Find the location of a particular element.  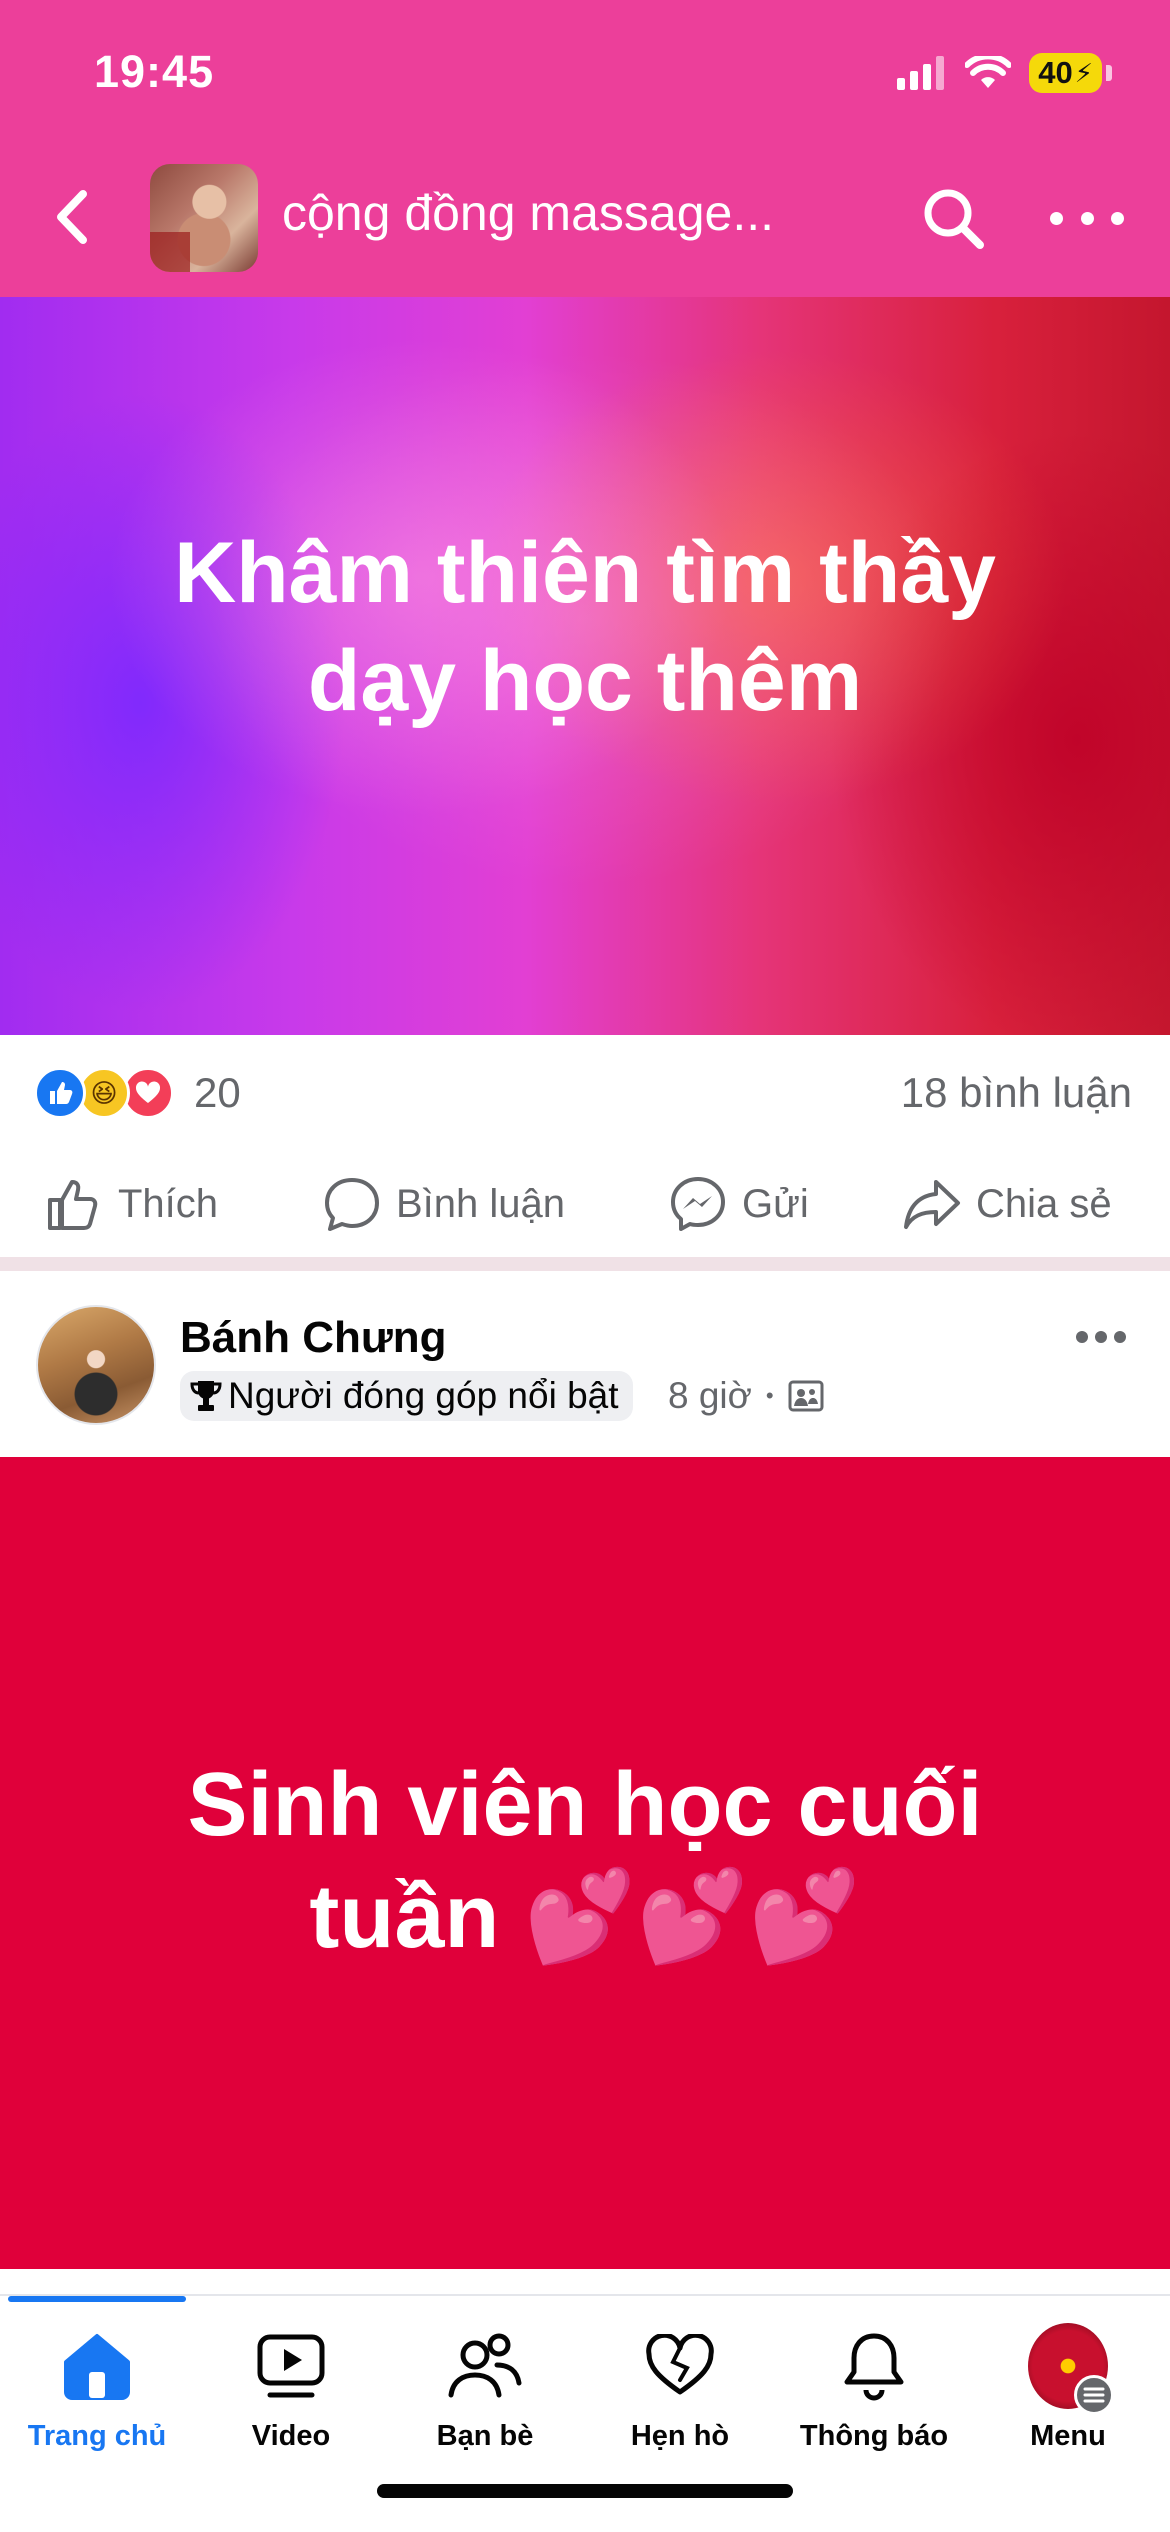

tab-label: Hẹn hò is located at coordinates (680, 2436).